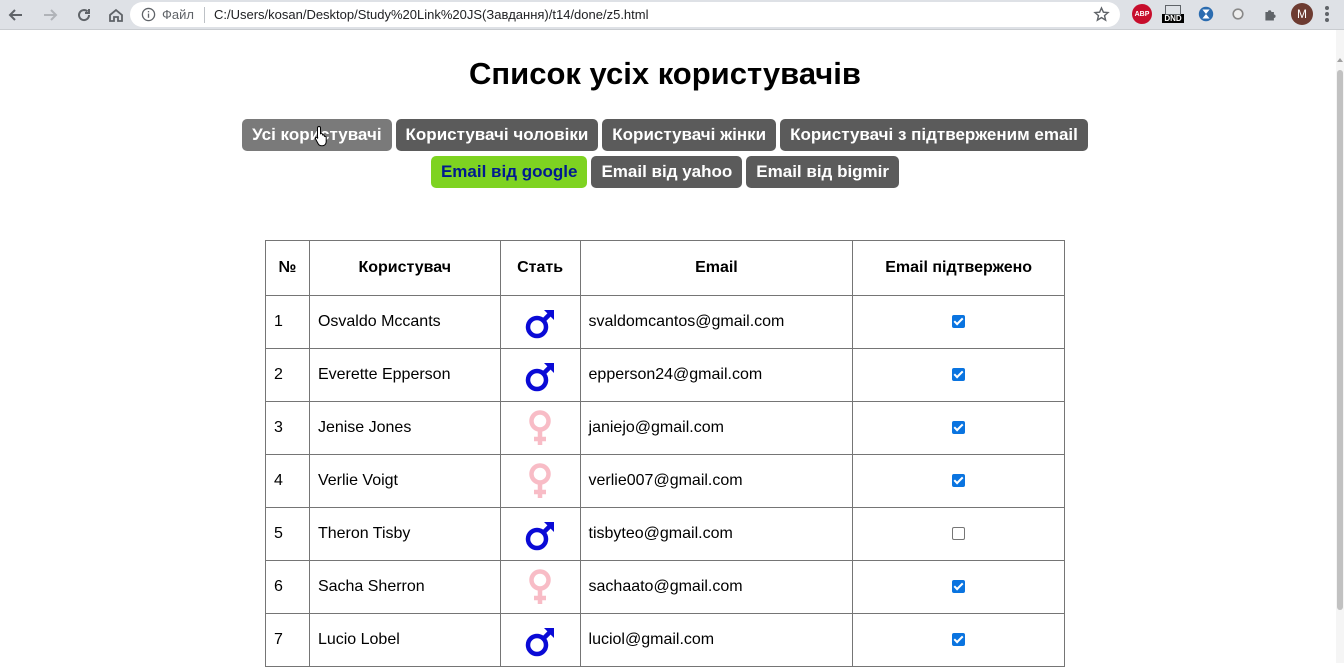 This screenshot has width=1344, height=667. What do you see at coordinates (404, 375) in the screenshot?
I see `user-name: Everette Epperson` at bounding box center [404, 375].